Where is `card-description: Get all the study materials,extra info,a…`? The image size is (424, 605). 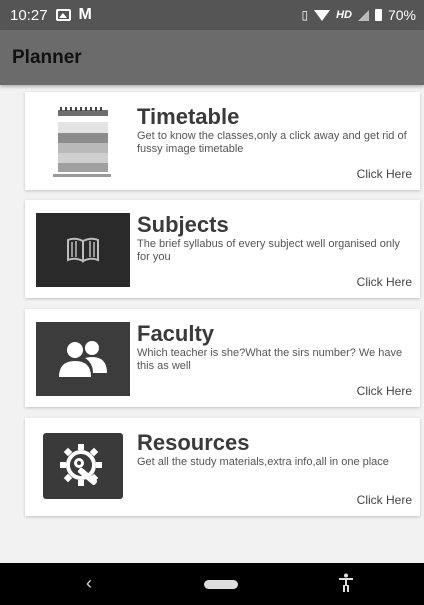
card-description: Get all the study materials,extra info,a… is located at coordinates (263, 462).